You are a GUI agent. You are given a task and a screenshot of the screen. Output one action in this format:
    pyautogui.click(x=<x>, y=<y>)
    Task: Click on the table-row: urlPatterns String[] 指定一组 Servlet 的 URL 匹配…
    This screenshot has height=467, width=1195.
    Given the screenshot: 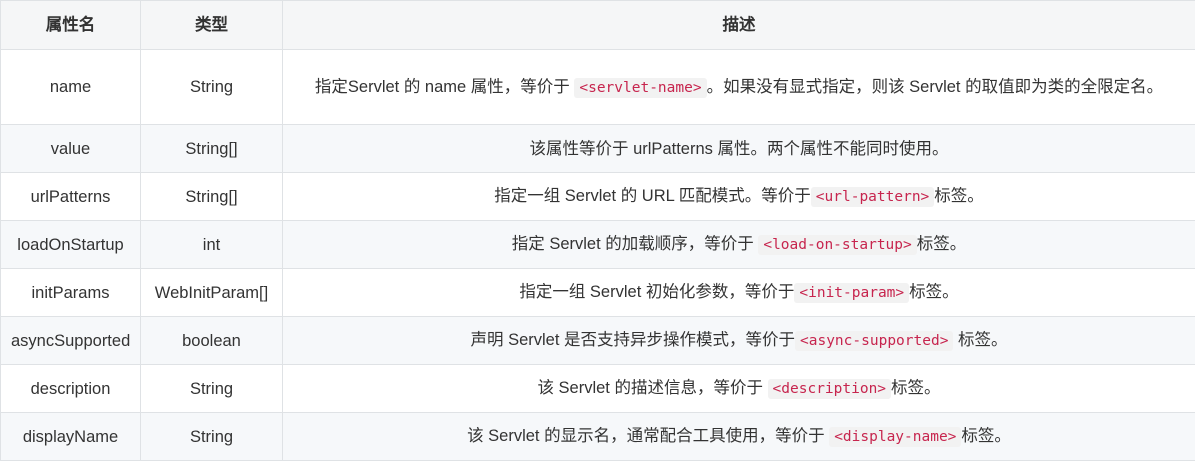 What is the action you would take?
    pyautogui.click(x=597, y=196)
    